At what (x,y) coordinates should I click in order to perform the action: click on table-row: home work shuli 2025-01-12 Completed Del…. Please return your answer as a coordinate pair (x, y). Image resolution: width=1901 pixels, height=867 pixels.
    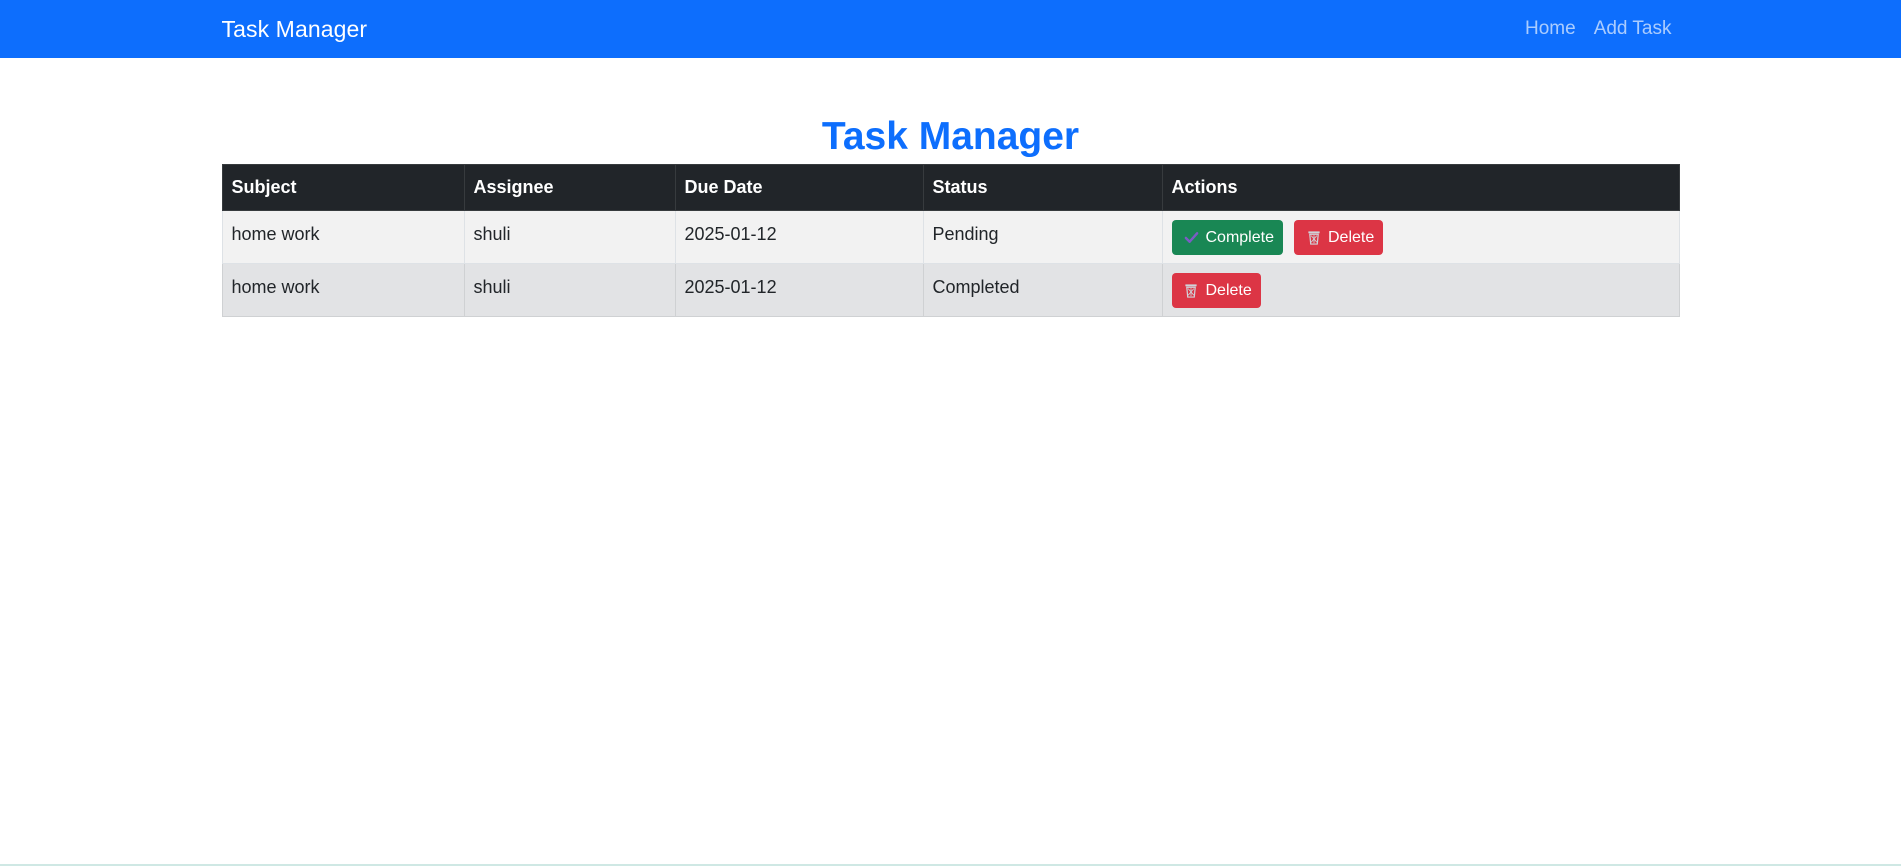
    Looking at the image, I should click on (950, 290).